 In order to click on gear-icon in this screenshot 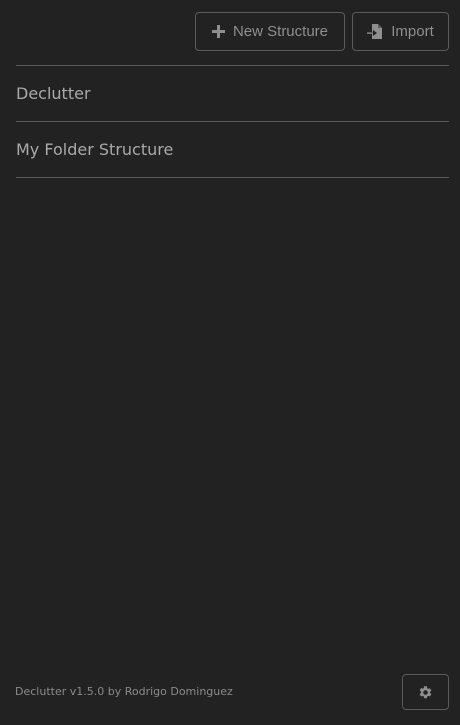, I will do `click(425, 692)`.